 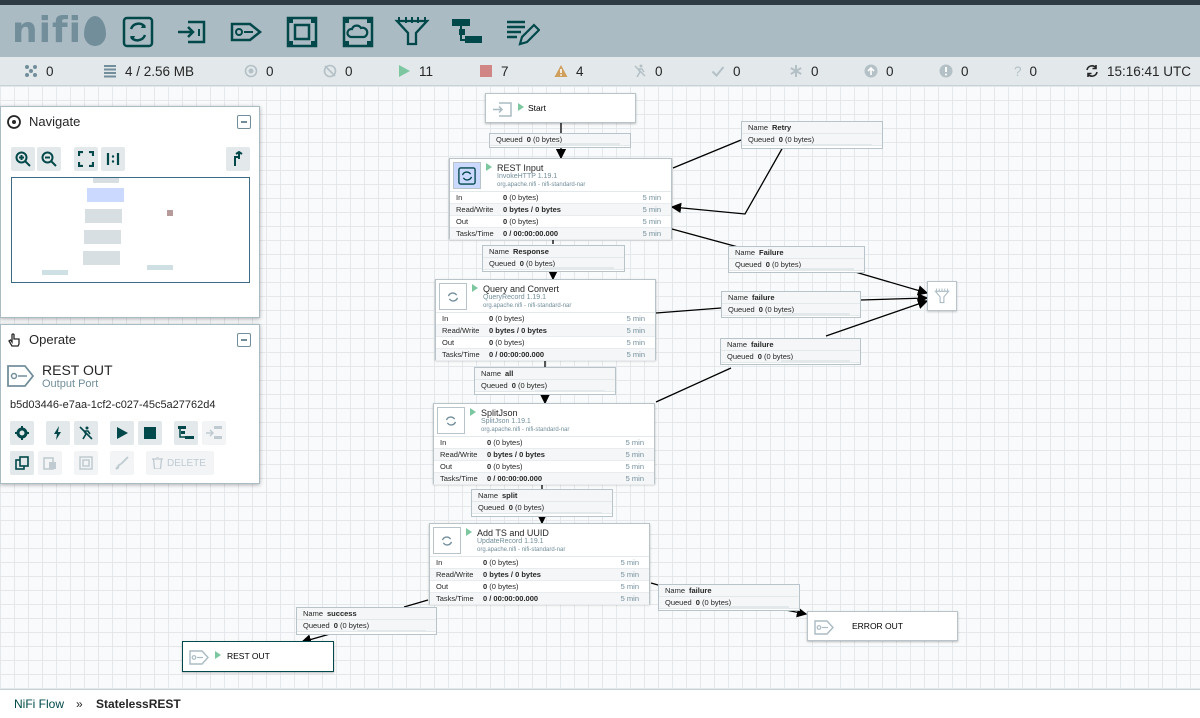 I want to click on start-button, so click(x=122, y=433).